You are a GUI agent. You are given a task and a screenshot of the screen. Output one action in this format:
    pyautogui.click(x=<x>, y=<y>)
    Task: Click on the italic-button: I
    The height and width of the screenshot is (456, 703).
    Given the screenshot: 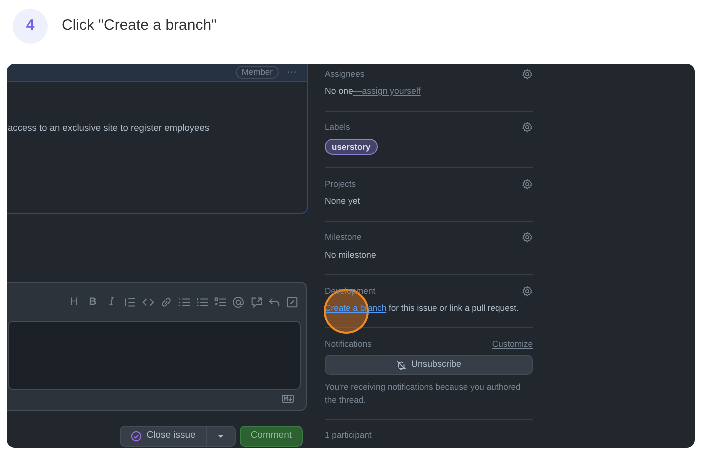 What is the action you would take?
    pyautogui.click(x=112, y=302)
    